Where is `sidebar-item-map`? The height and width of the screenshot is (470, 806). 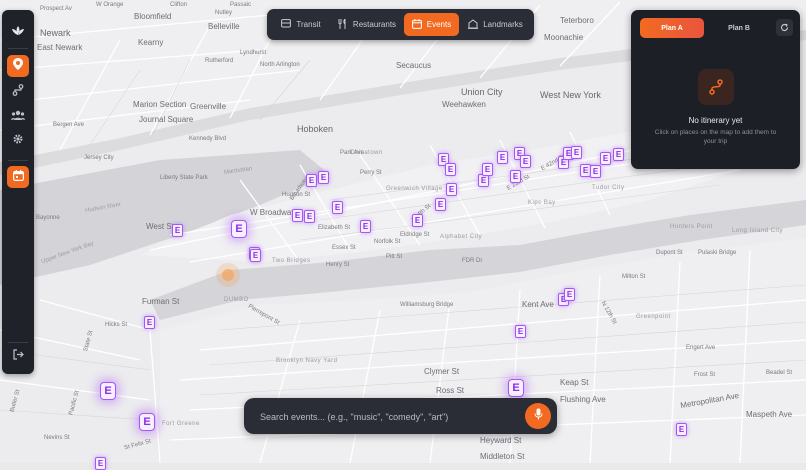 sidebar-item-map is located at coordinates (18, 66).